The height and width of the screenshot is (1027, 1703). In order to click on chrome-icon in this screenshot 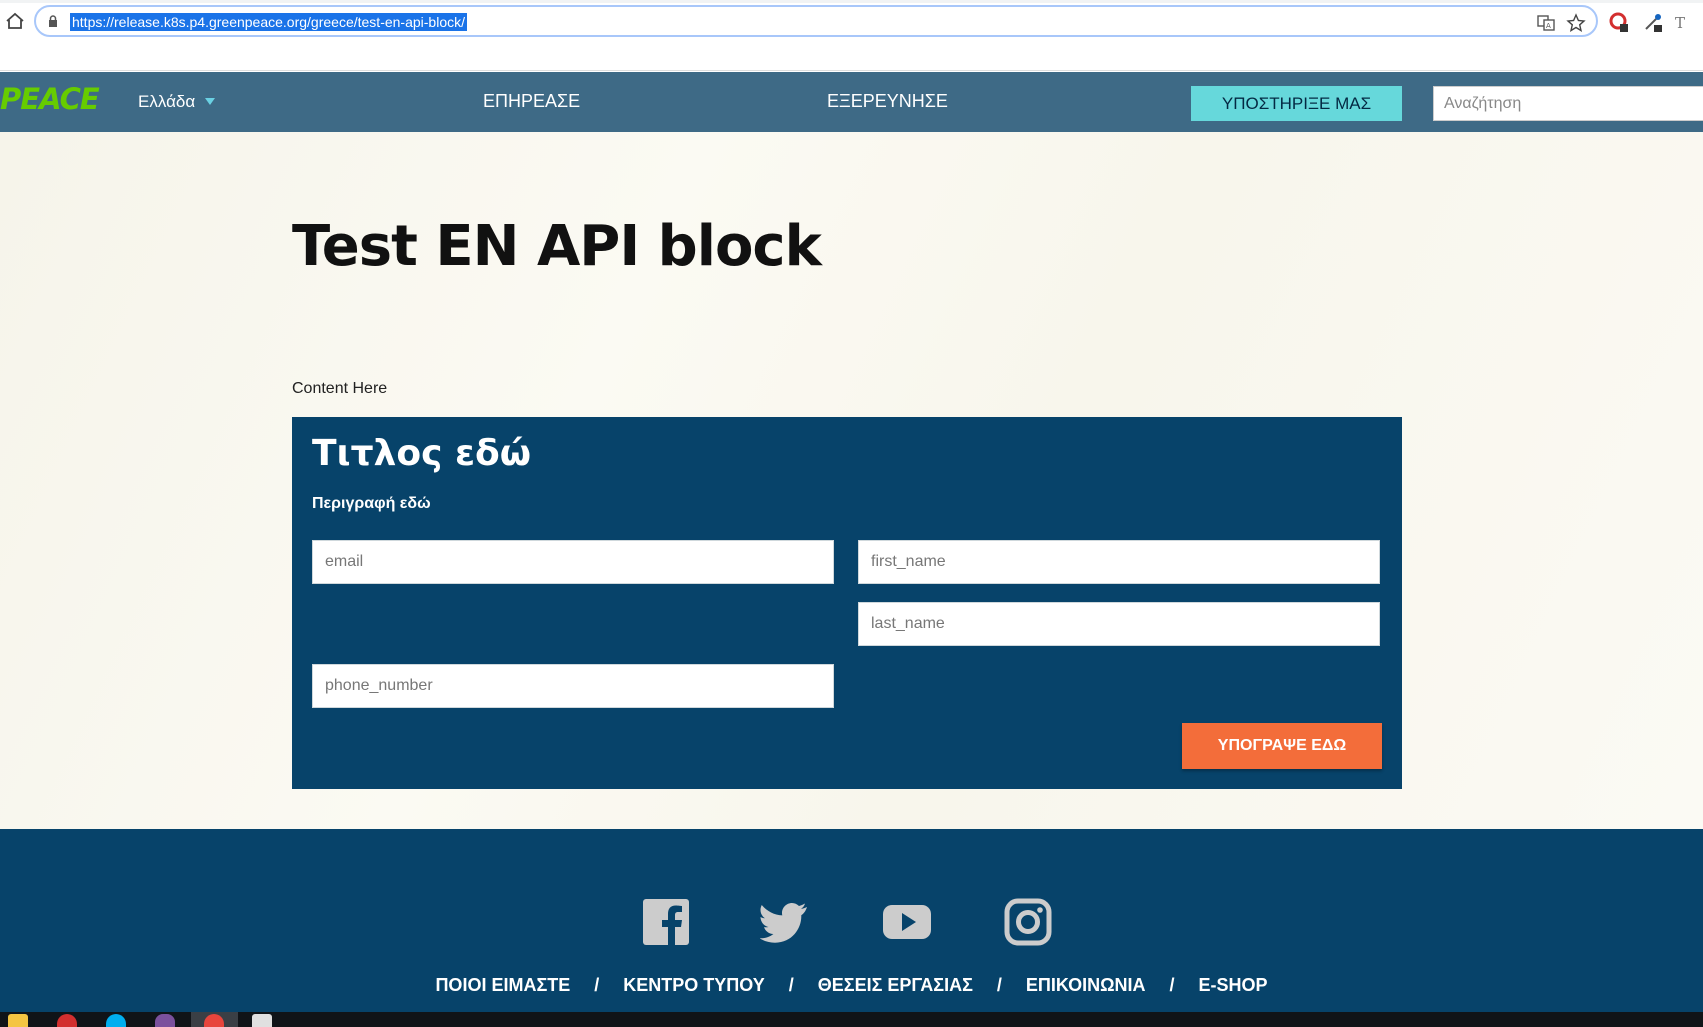, I will do `click(214, 1020)`.